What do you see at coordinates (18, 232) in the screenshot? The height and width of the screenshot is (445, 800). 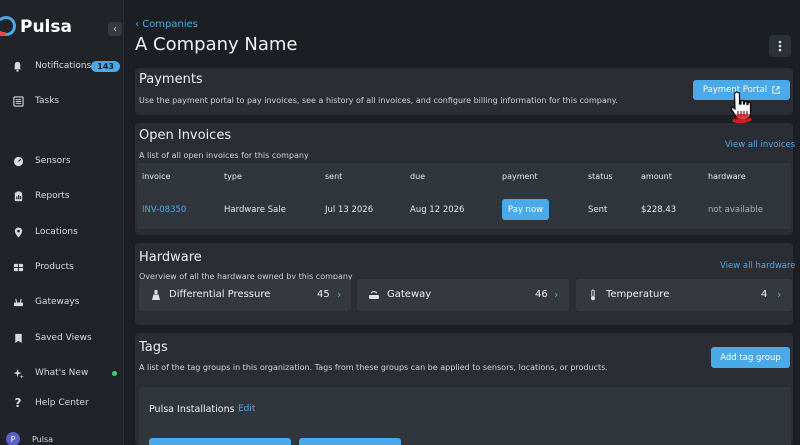 I see `pin-icon` at bounding box center [18, 232].